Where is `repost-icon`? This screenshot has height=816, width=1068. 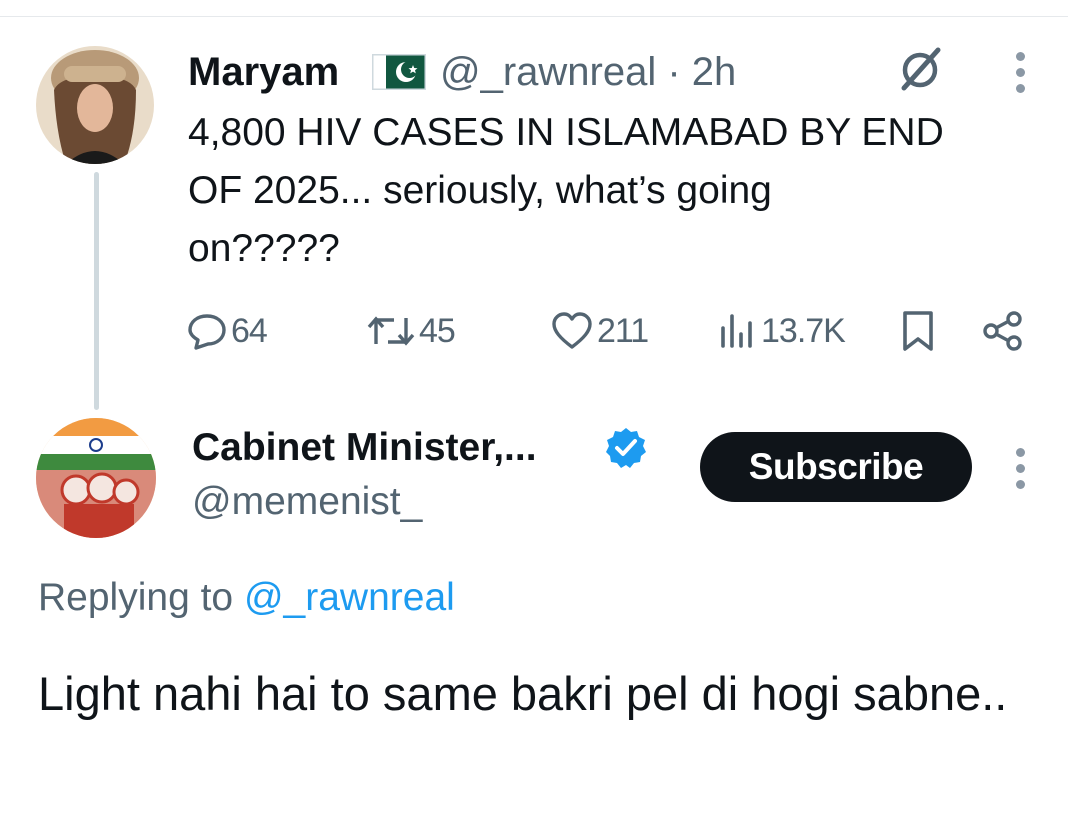 repost-icon is located at coordinates (391, 331).